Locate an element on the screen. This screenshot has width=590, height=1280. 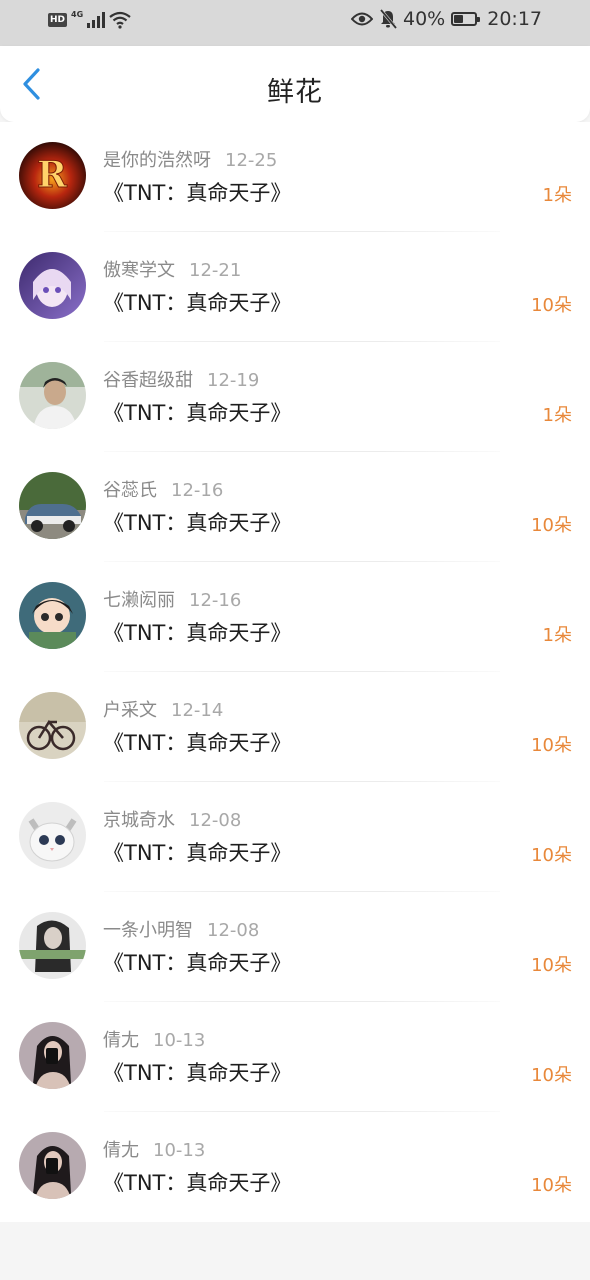
status-left: HD 4G is located at coordinates (89, 19).